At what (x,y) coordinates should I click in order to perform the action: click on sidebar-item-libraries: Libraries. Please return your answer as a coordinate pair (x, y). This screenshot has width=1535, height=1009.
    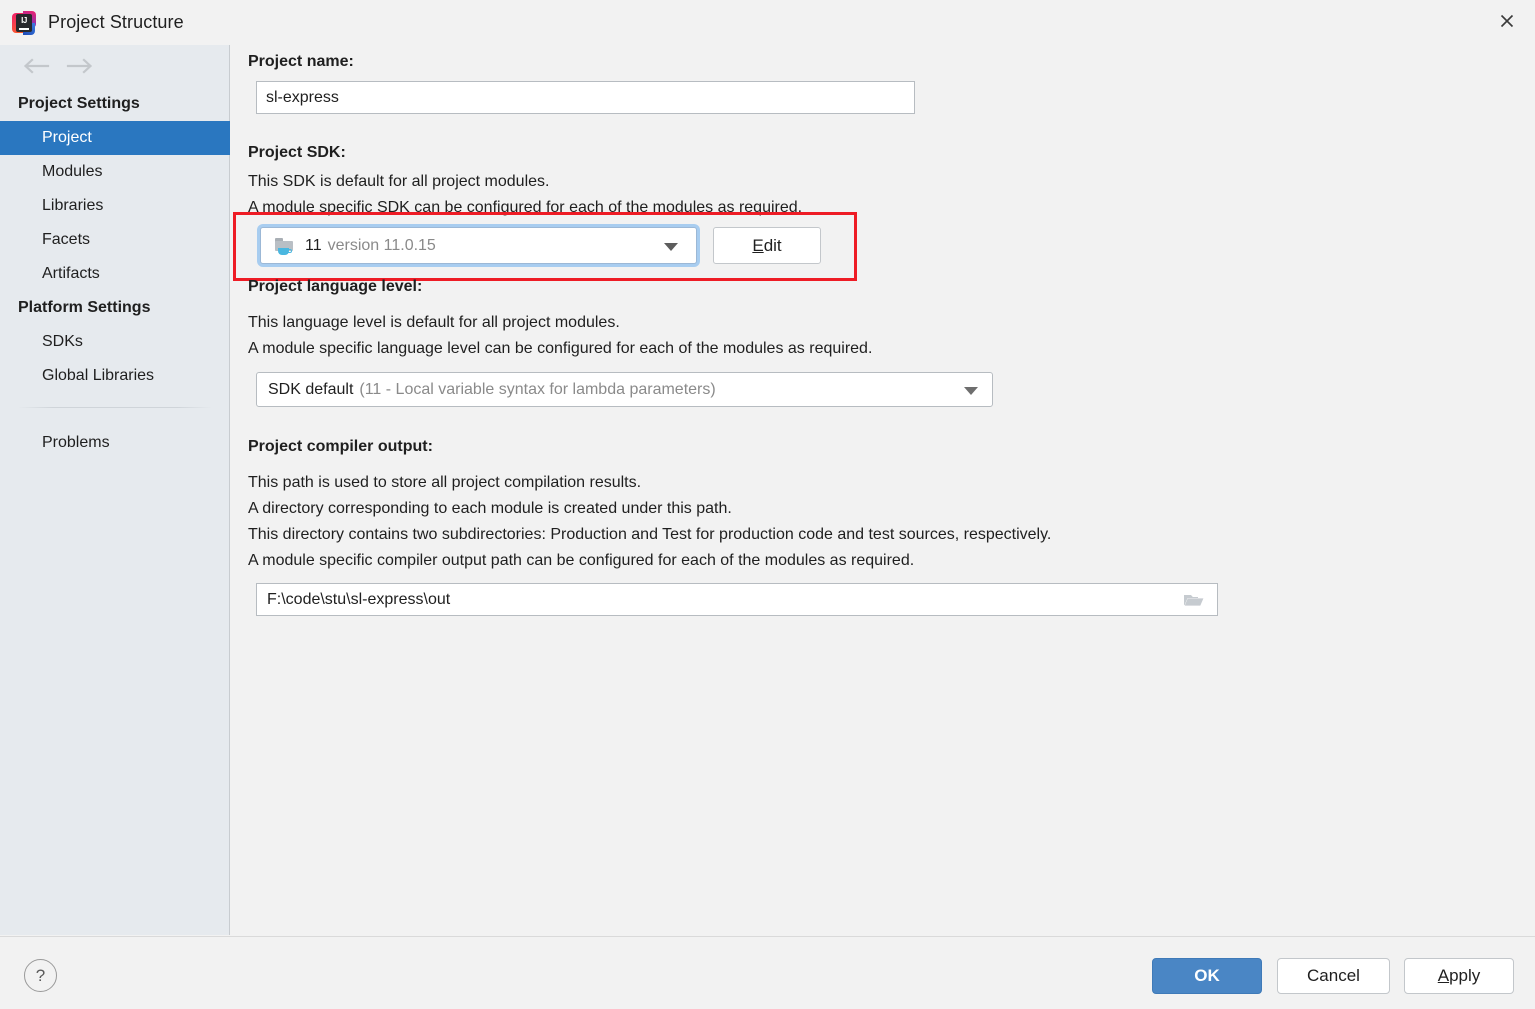
    Looking at the image, I should click on (115, 206).